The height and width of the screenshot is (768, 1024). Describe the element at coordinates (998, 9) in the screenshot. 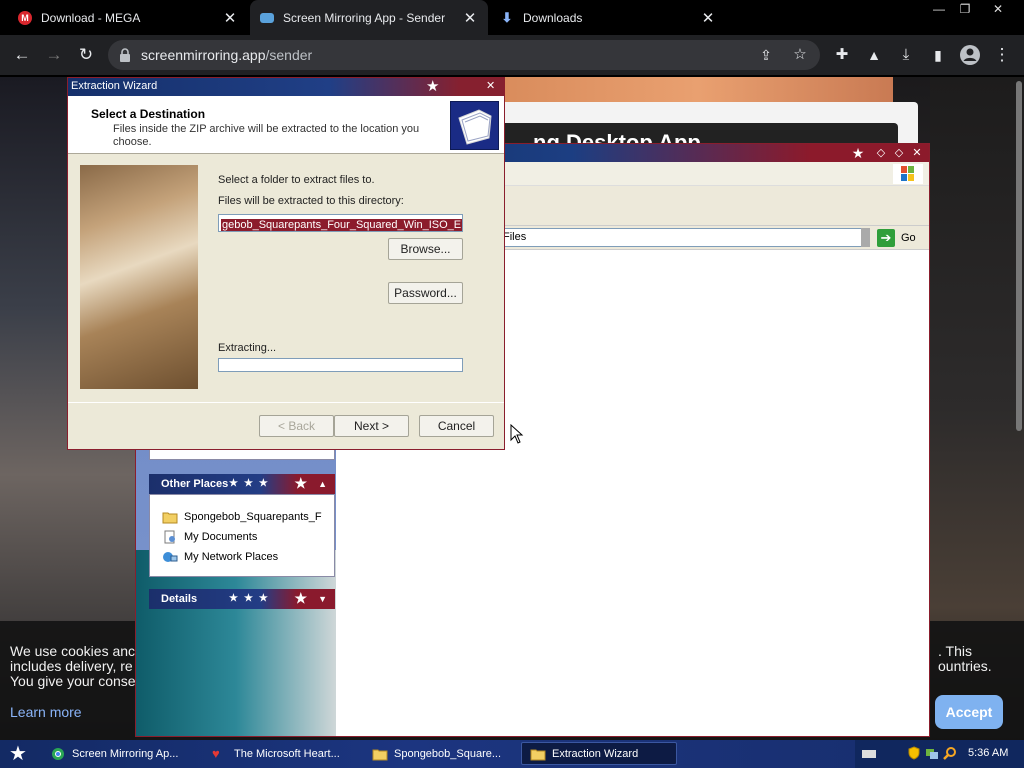

I see `close-window-button: ✕` at that location.